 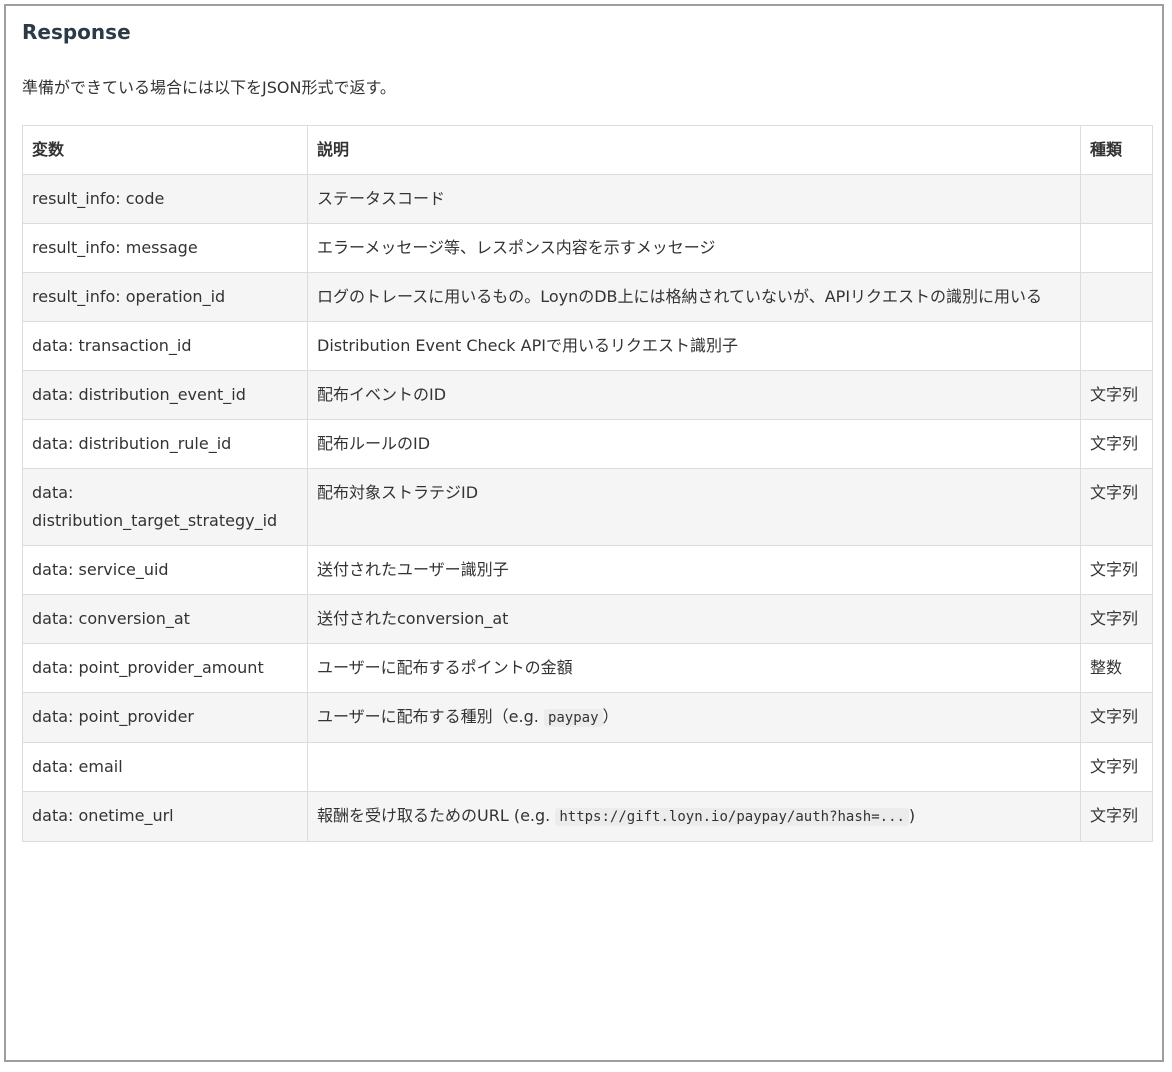 What do you see at coordinates (165, 570) in the screenshot?
I see `cell-variable: data: service_uid` at bounding box center [165, 570].